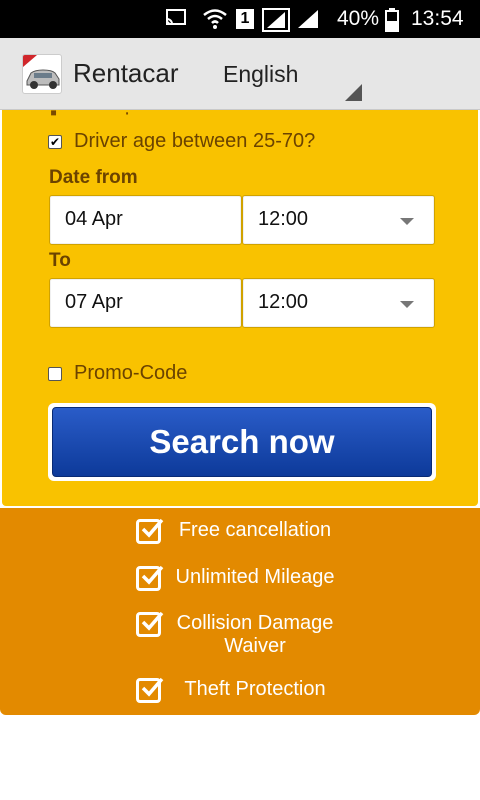  I want to click on date-to-label: To, so click(60, 260).